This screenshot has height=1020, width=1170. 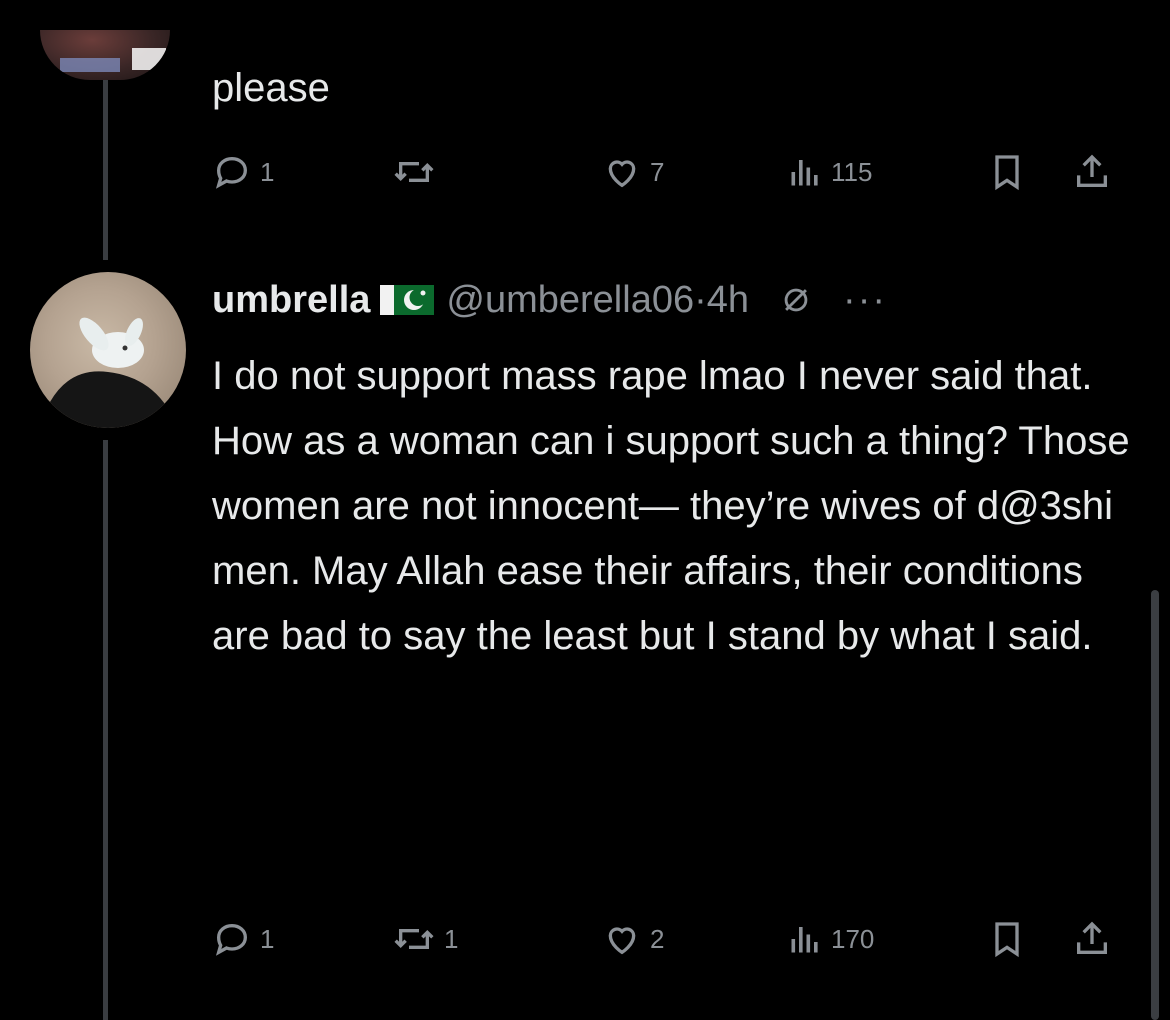 What do you see at coordinates (887, 939) in the screenshot?
I see `views-button: 170` at bounding box center [887, 939].